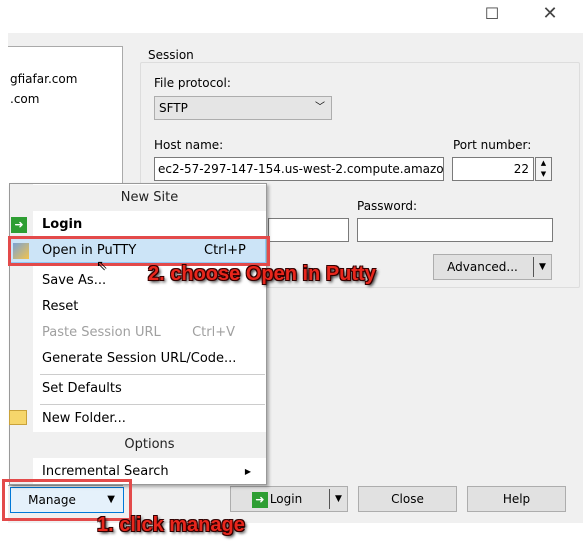 This screenshot has width=583, height=560. Describe the element at coordinates (192, 83) in the screenshot. I see `file-protocol-label: File protocol:` at that location.